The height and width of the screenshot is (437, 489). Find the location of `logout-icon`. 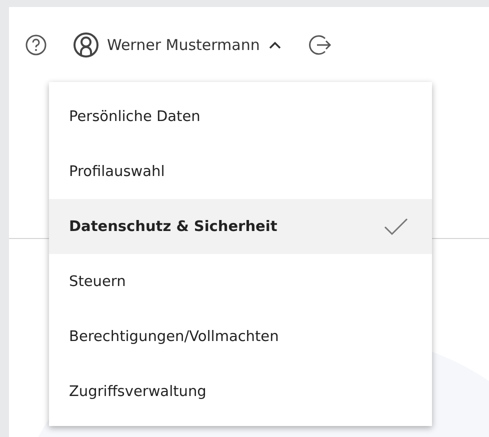

logout-icon is located at coordinates (320, 45).